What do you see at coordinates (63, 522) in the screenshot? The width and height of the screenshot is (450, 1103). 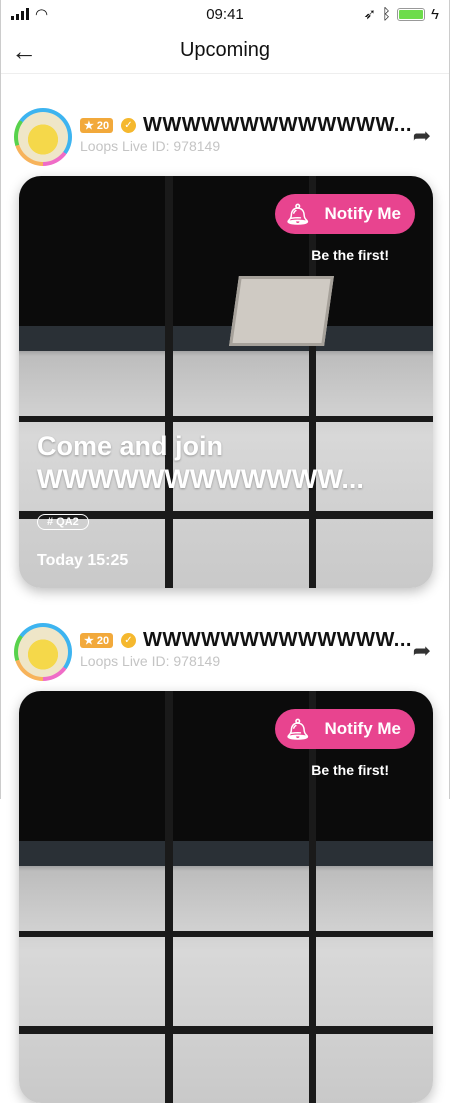 I see `tag-chip: # QA2` at bounding box center [63, 522].